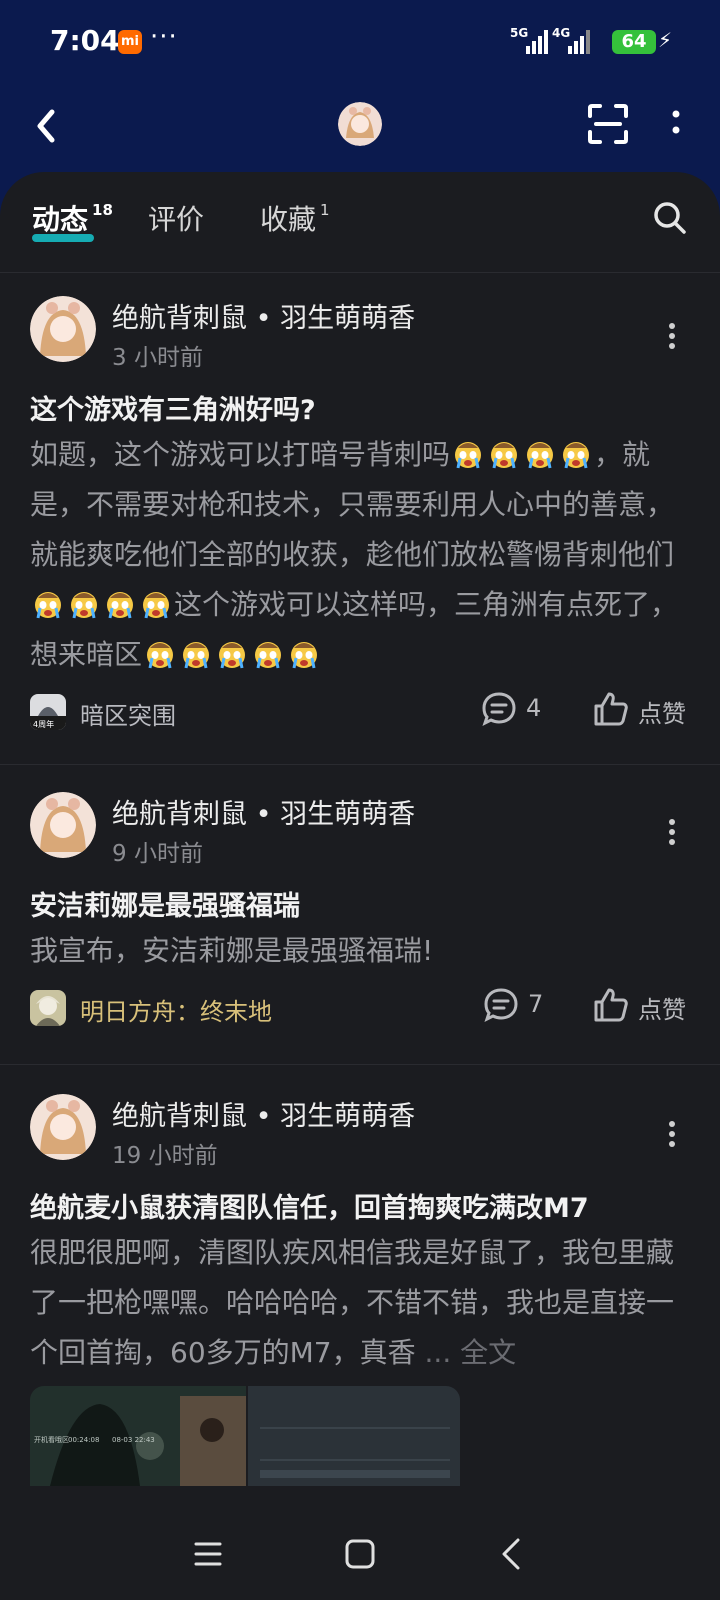  What do you see at coordinates (63, 238) in the screenshot?
I see `active-tab-indicator` at bounding box center [63, 238].